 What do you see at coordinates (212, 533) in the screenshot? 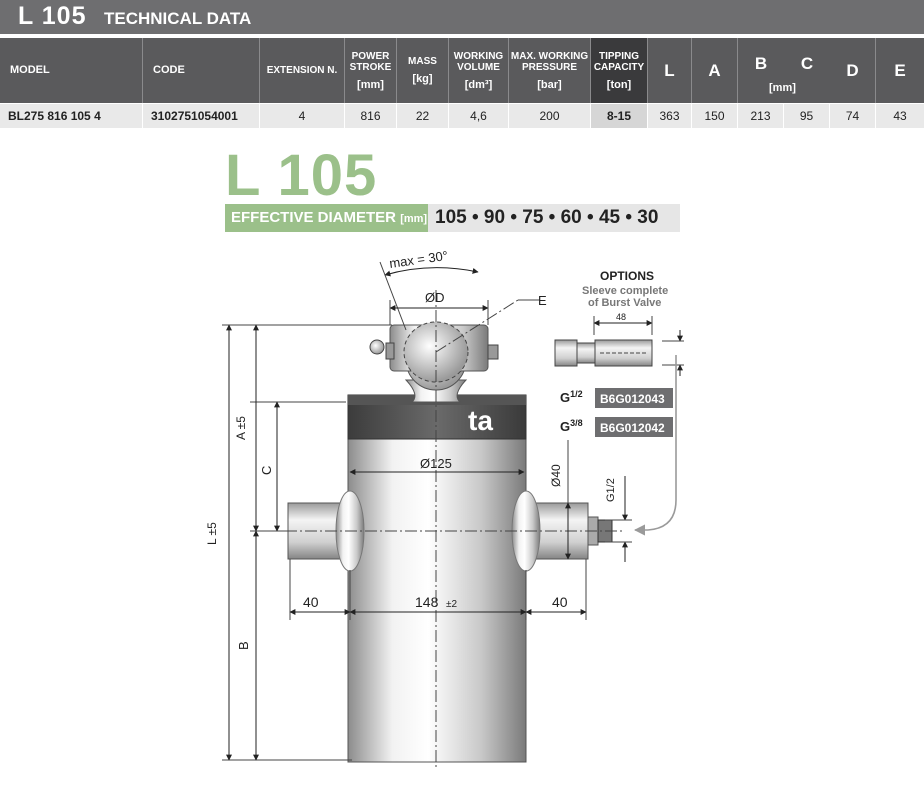
I see `L-label: L ±5` at bounding box center [212, 533].